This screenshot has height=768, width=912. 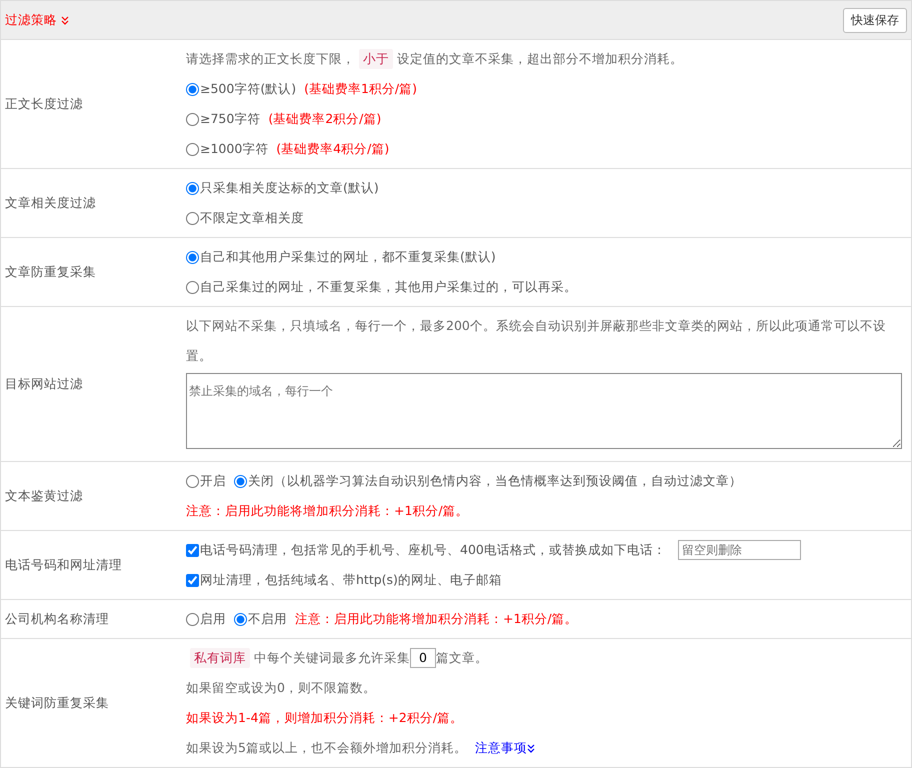 What do you see at coordinates (223, 119) in the screenshot?
I see `radio-option: ≥750字符` at bounding box center [223, 119].